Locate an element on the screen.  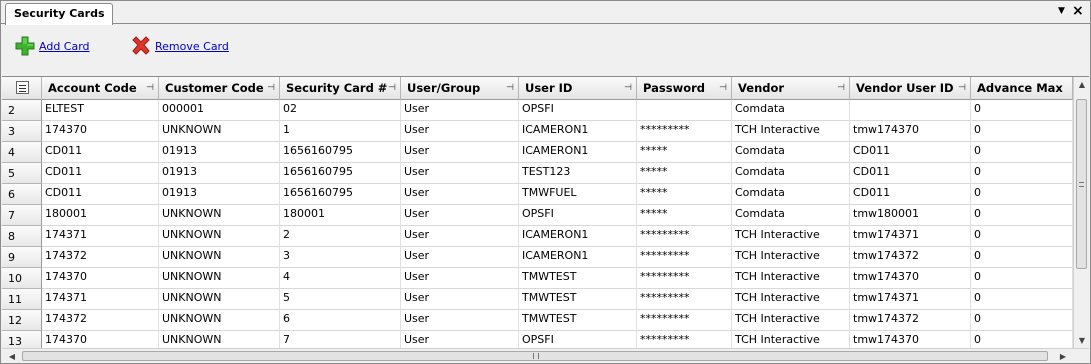
table-cell: 02 is located at coordinates (340, 110).